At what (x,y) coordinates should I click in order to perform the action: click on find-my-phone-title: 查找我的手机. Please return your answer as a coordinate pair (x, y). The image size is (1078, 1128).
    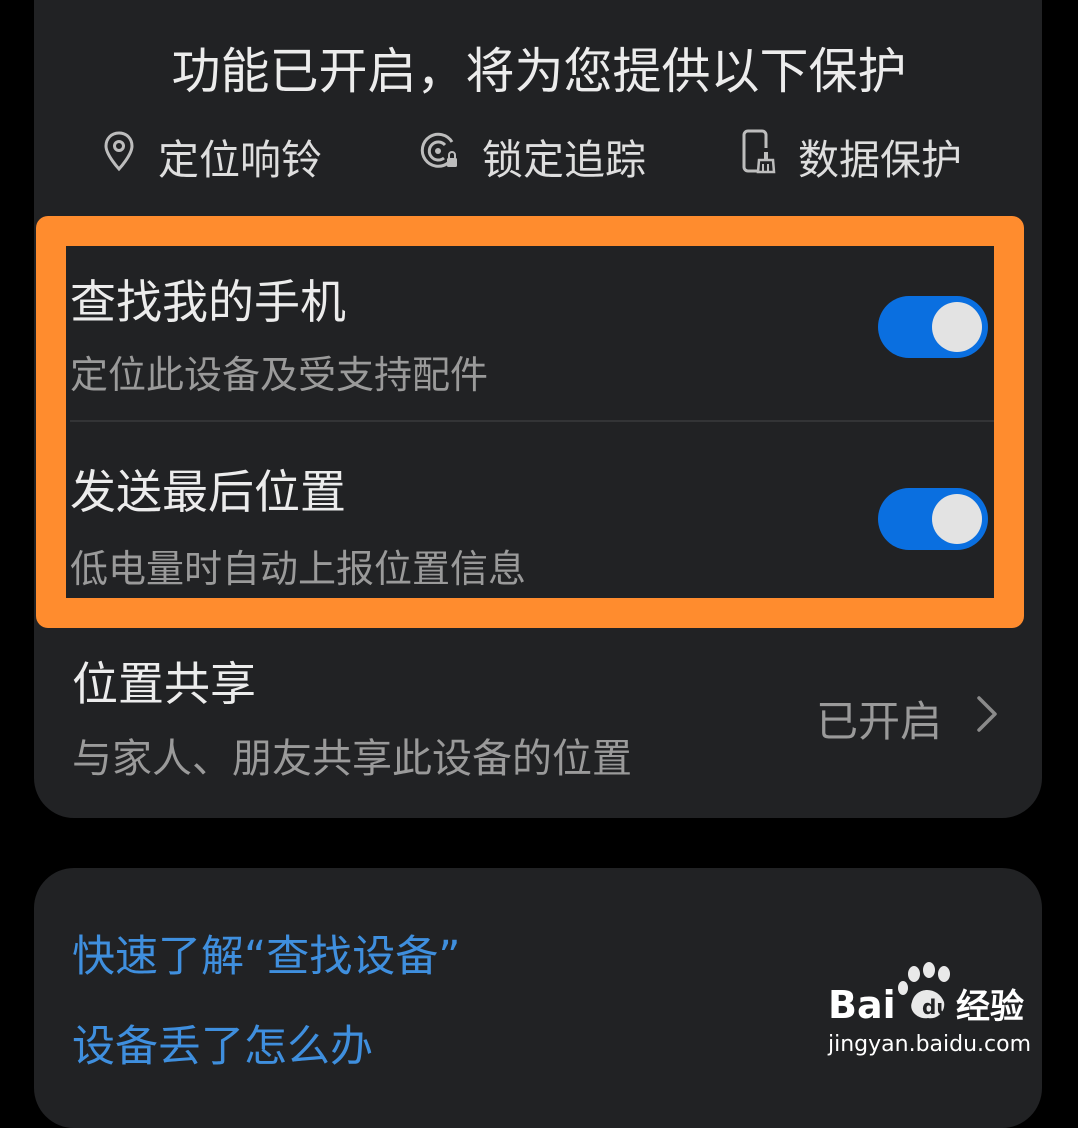
    Looking at the image, I should click on (208, 302).